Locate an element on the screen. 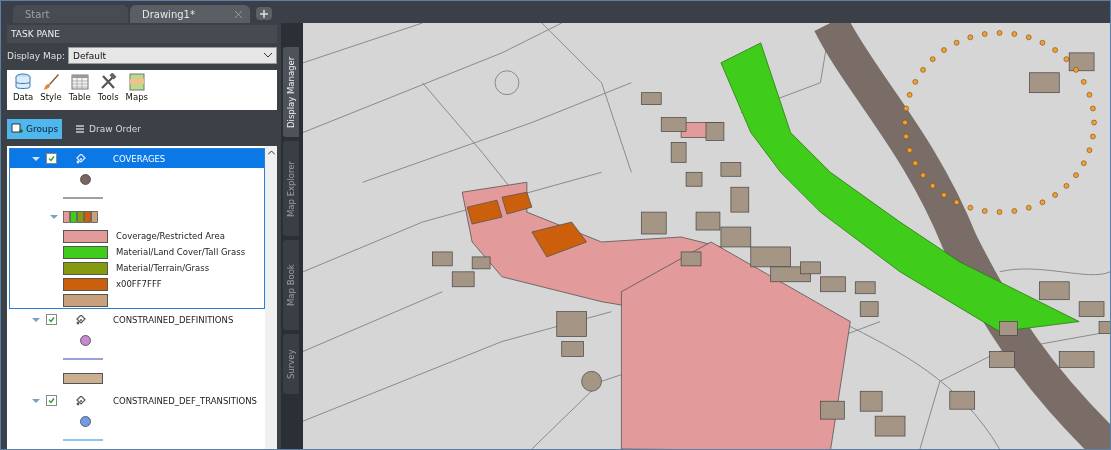 The width and height of the screenshot is (1111, 450). close-icon is located at coordinates (238, 14).